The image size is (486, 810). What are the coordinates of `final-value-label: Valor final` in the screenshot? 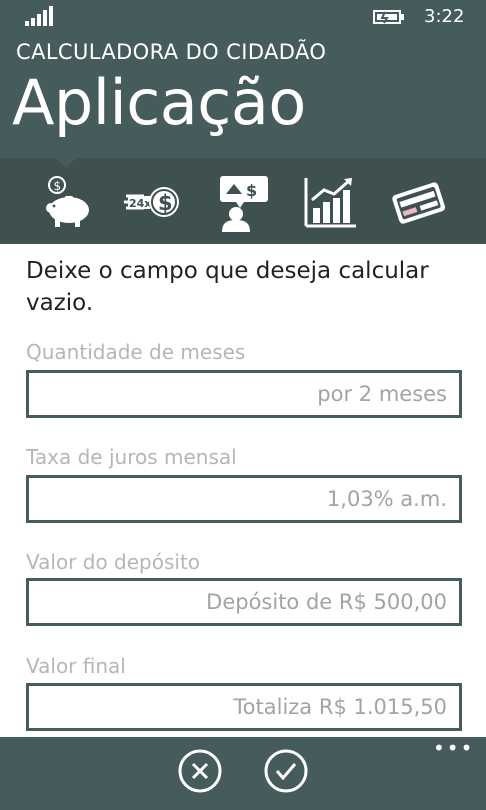 It's located at (76, 666).